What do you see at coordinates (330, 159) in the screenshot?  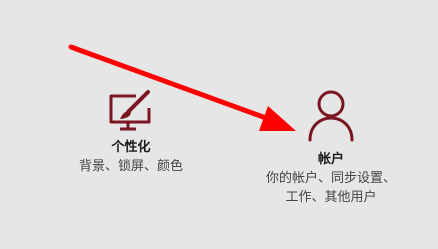 I see `accounts-title: 帐户` at bounding box center [330, 159].